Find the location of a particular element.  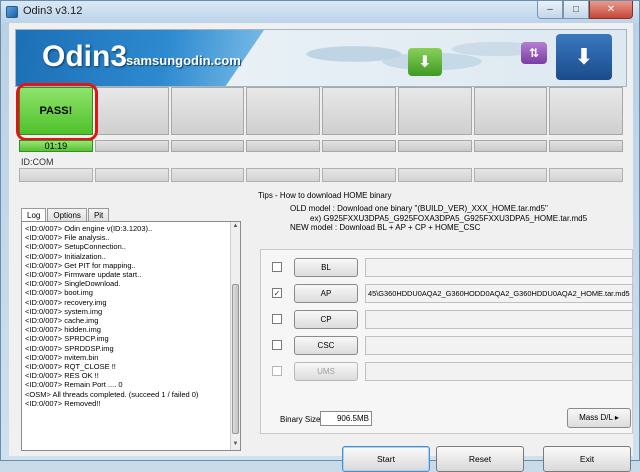

device-slot-1: PASS! is located at coordinates (57, 112).